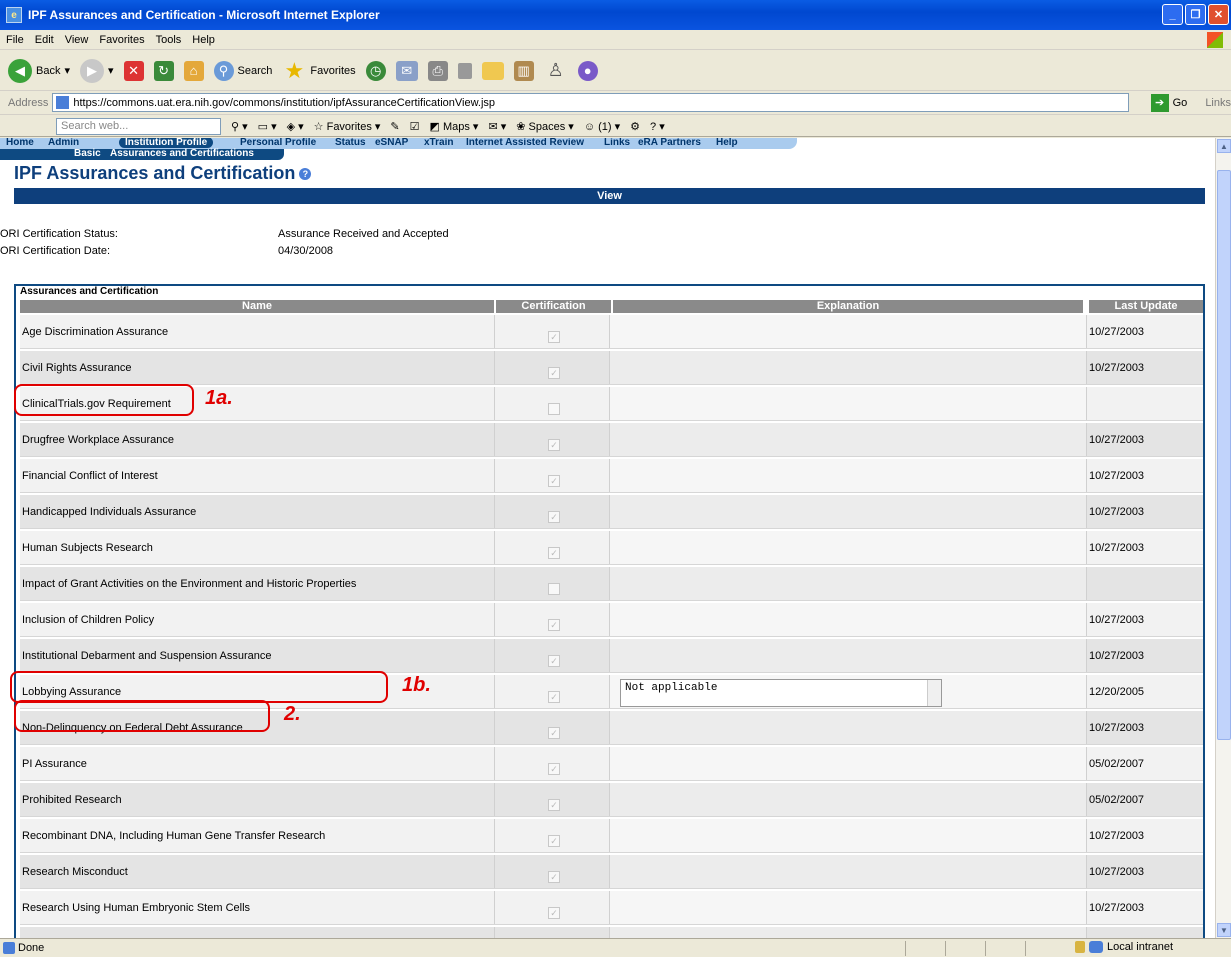  Describe the element at coordinates (523, 70) in the screenshot. I see `research-icon: ▥` at that location.